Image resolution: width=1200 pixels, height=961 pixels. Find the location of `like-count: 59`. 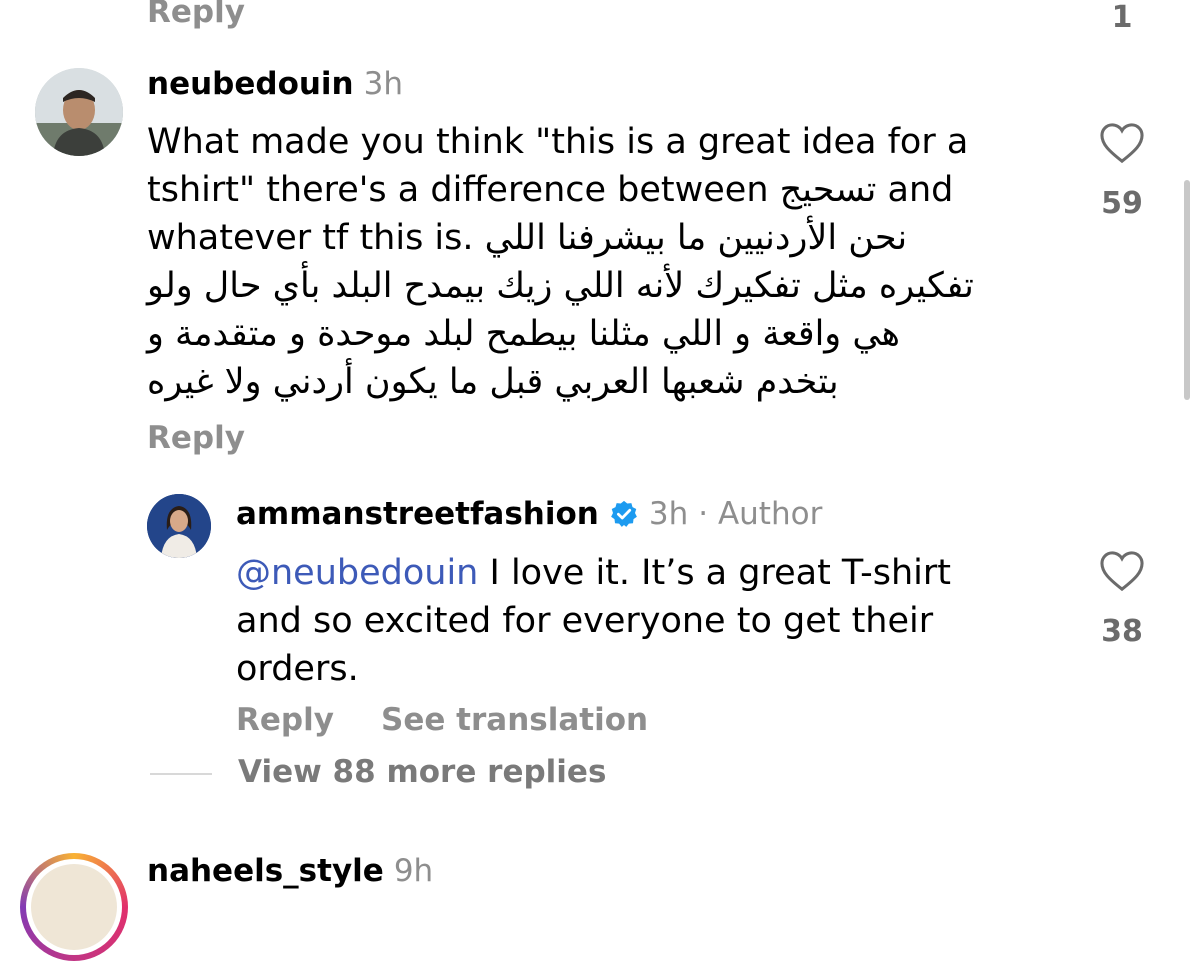

like-count: 59 is located at coordinates (1122, 203).